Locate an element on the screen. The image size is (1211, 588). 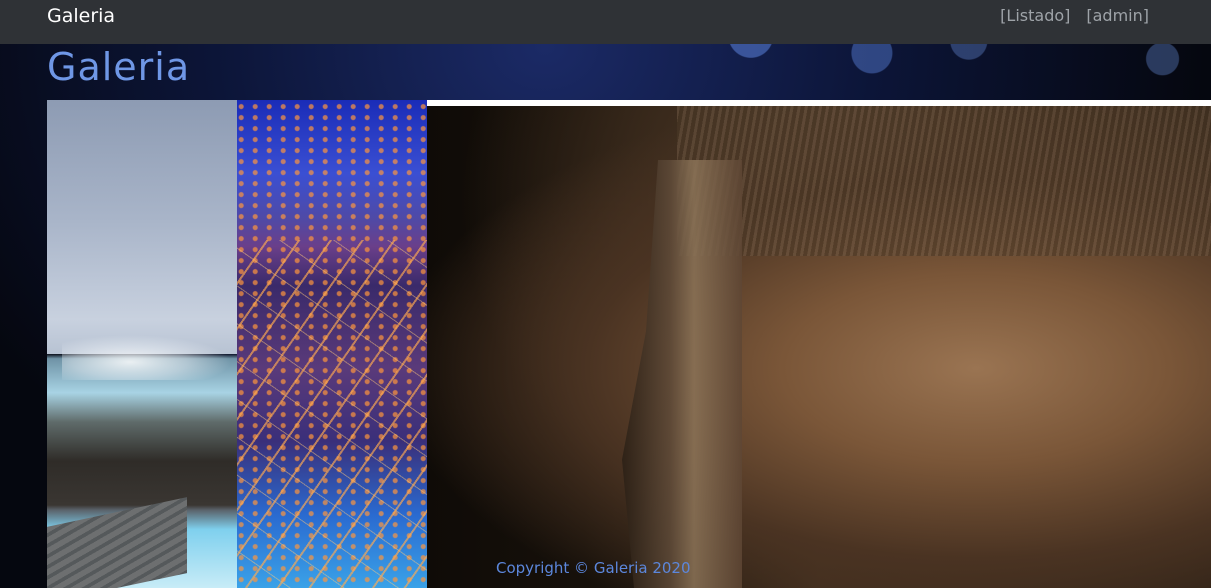
city-night-photo is located at coordinates (332, 344).